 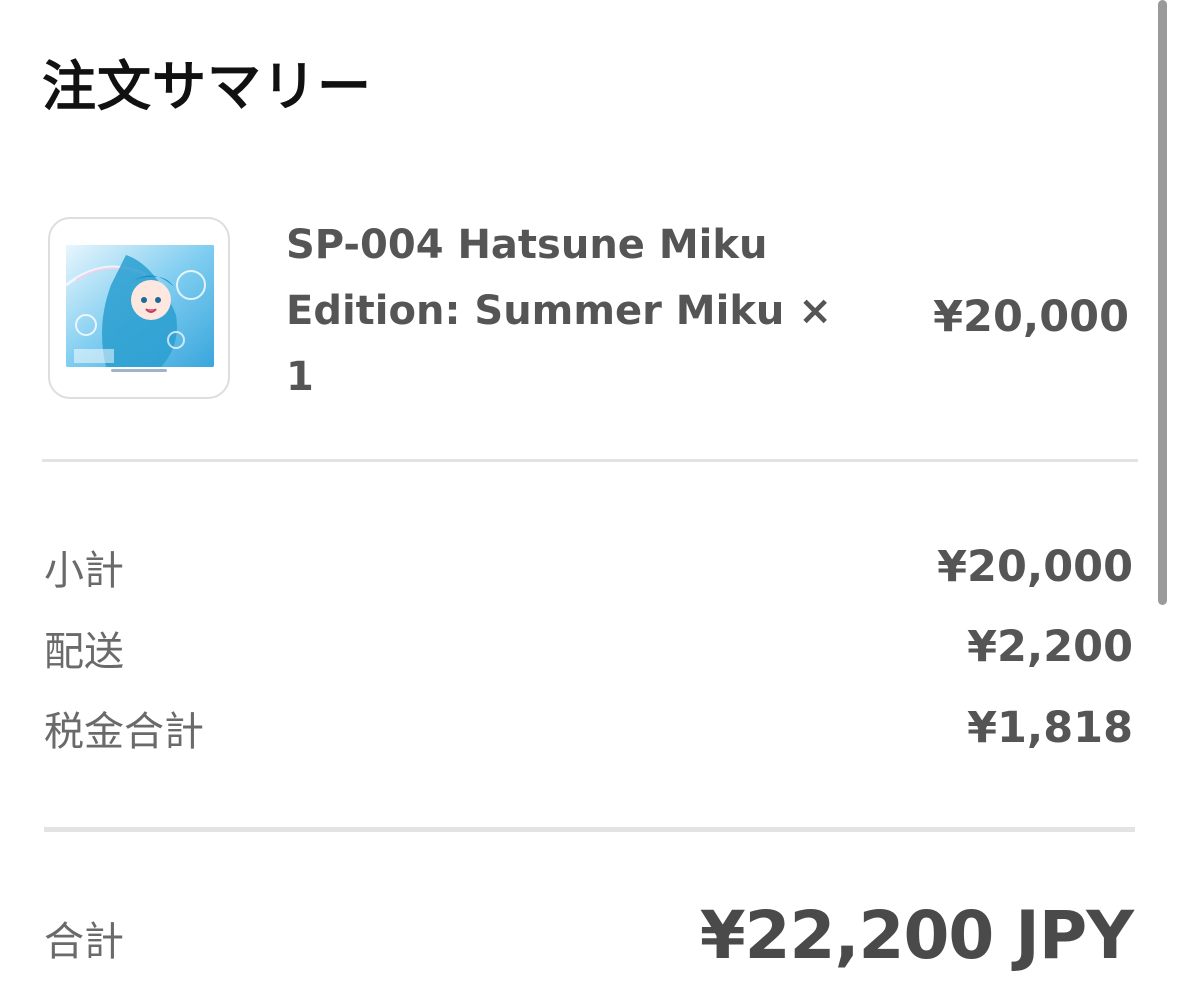 I want to click on total-value: ¥22,200 JPY, so click(x=916, y=935).